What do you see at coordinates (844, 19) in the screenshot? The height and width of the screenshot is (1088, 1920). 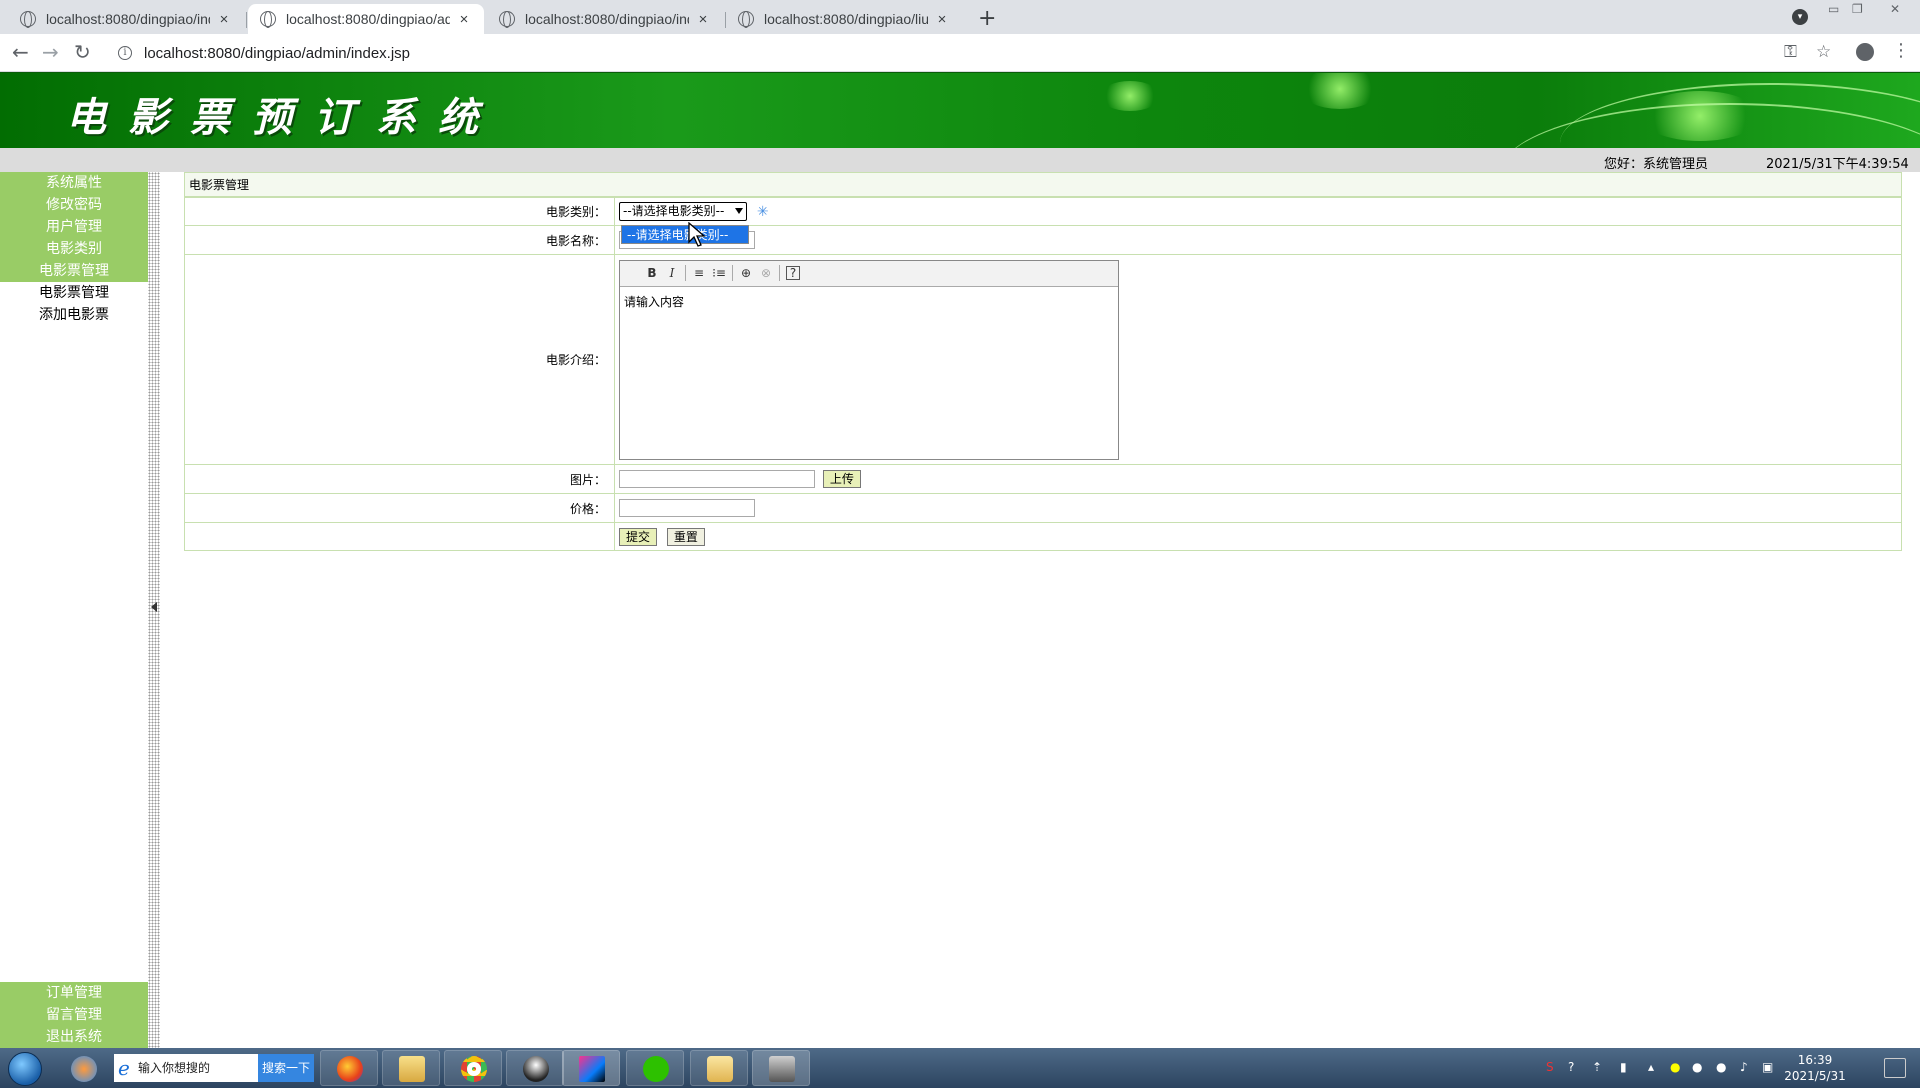 I see `browser-tab: localhost:8080/dingpiao/liuyan ×` at bounding box center [844, 19].